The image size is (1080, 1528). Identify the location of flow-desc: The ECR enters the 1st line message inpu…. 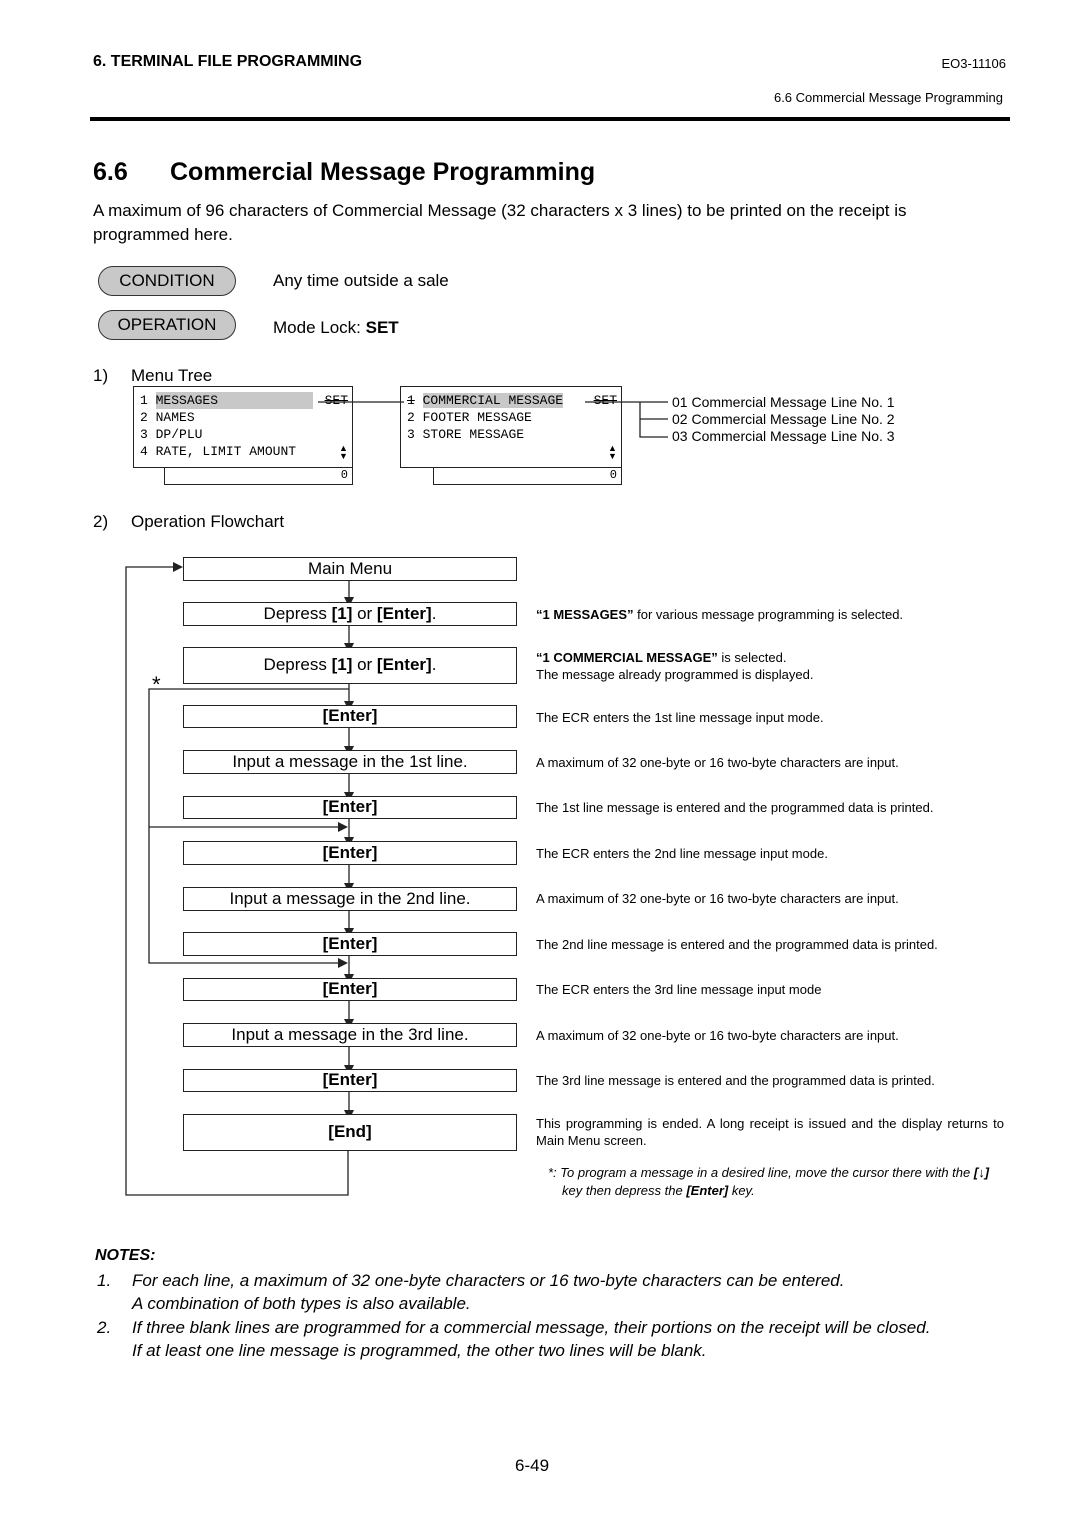
(680, 717).